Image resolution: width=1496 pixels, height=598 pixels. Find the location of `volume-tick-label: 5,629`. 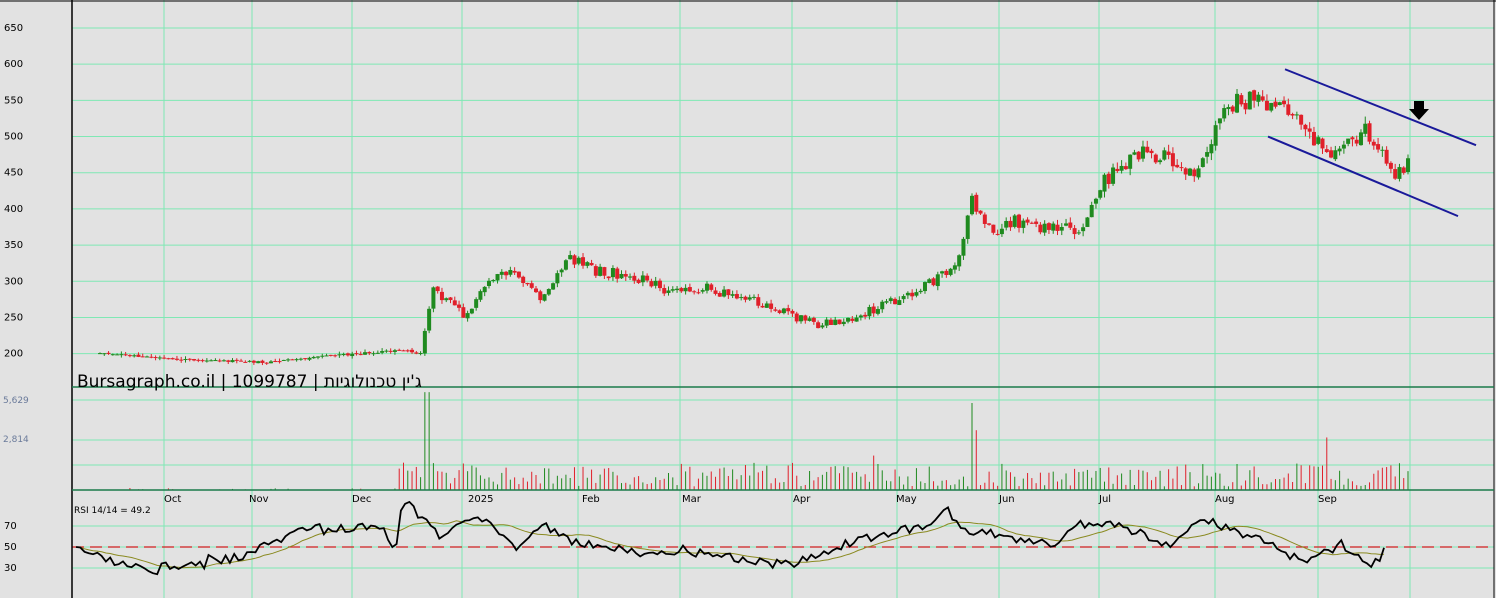

volume-tick-label: 5,629 is located at coordinates (16, 401).